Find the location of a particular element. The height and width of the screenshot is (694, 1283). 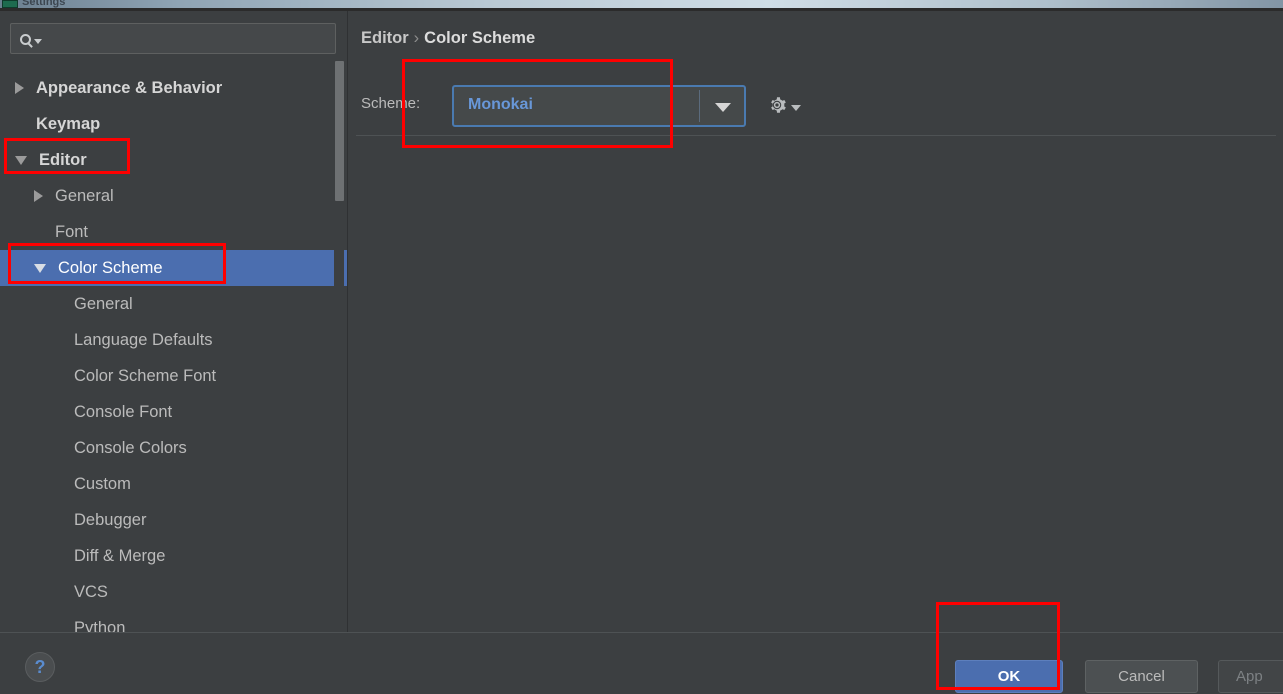

sidebar-item-appearance-behavior: Appearance & Behavior is located at coordinates (174, 88).